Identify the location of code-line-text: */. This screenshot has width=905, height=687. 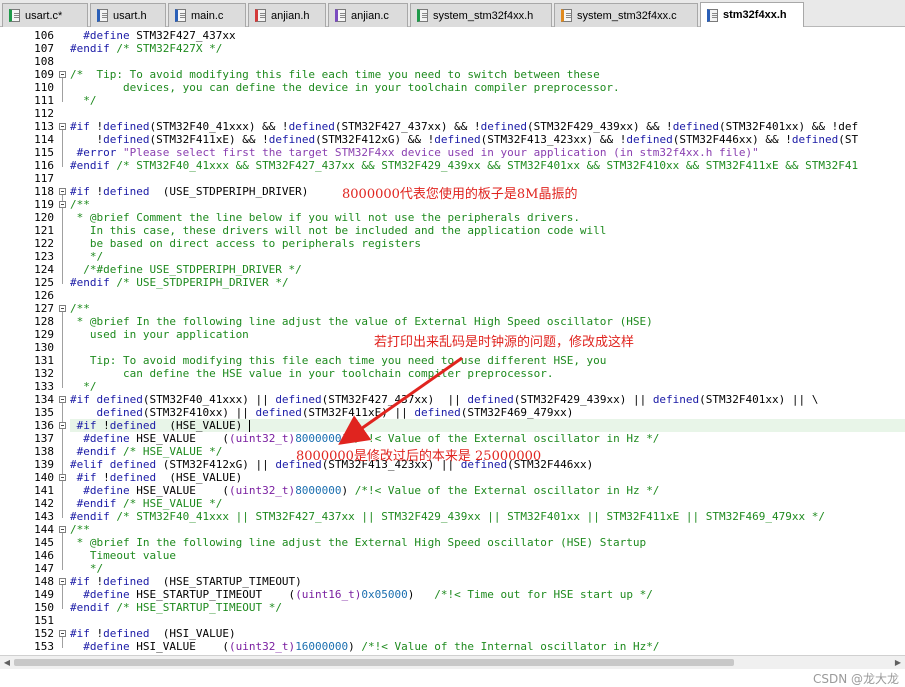
(83, 100).